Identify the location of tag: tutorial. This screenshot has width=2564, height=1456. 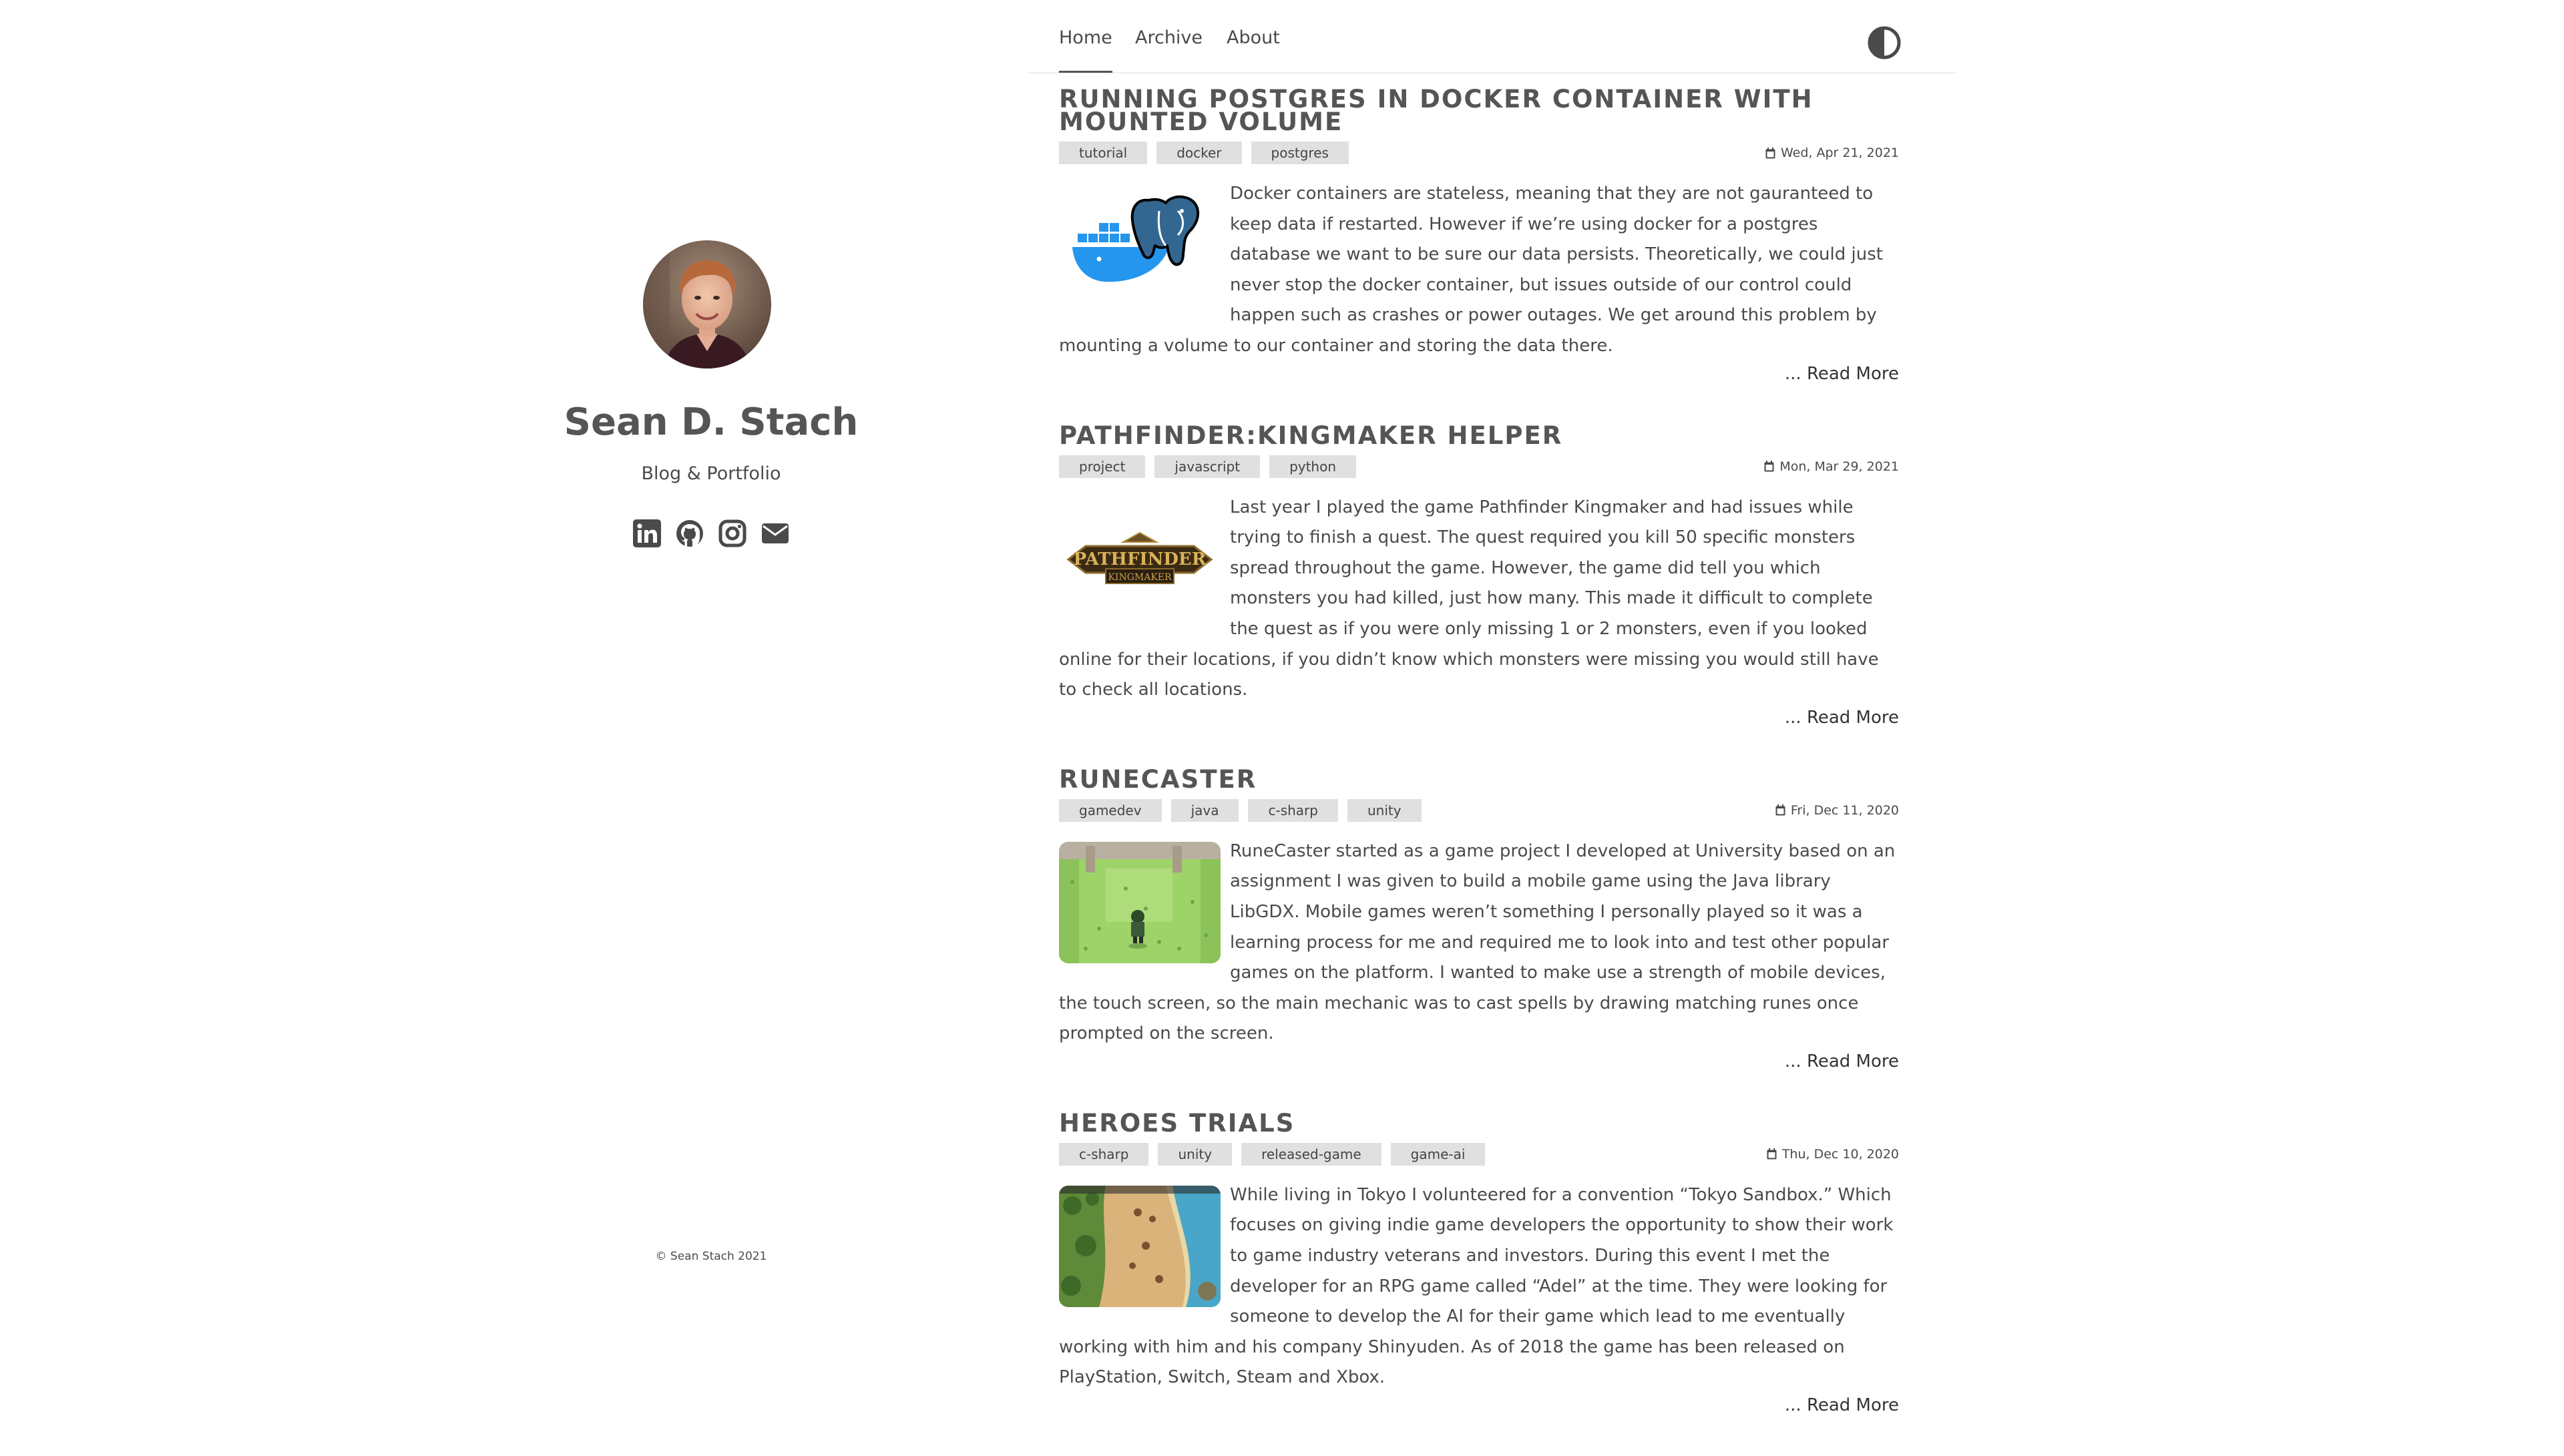
(1104, 153).